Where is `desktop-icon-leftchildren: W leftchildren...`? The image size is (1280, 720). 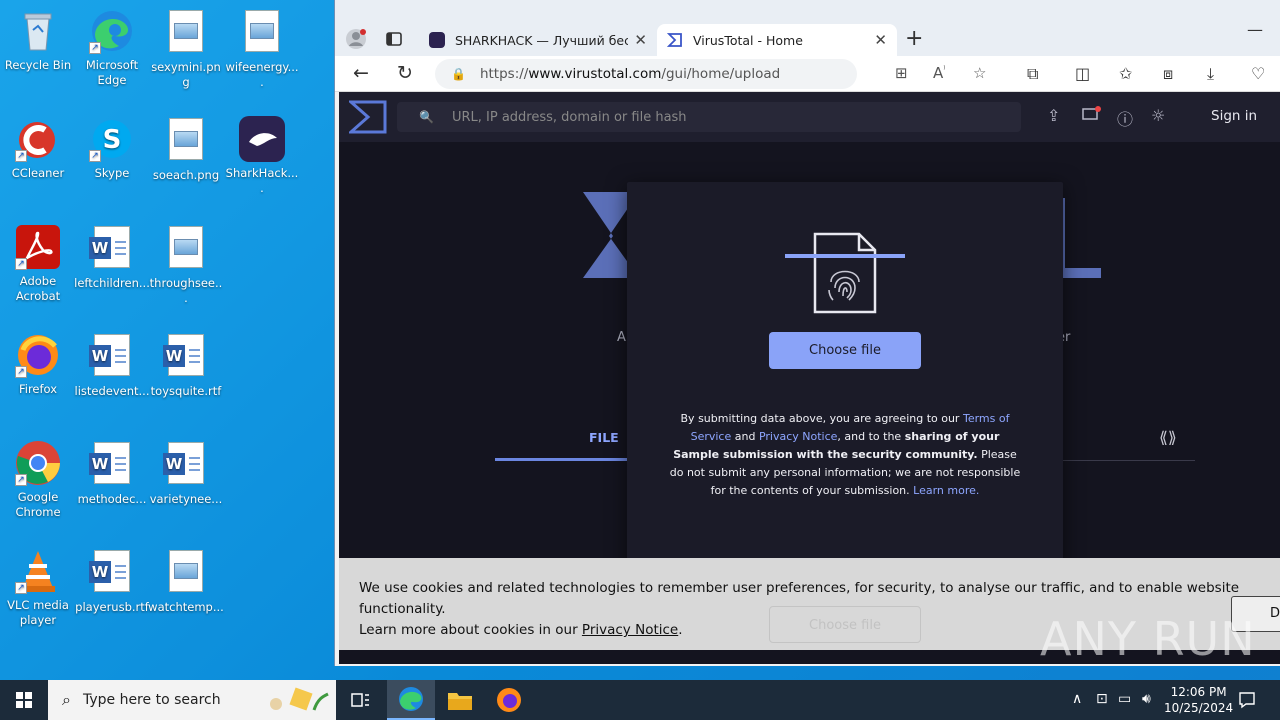 desktop-icon-leftchildren: W leftchildren... is located at coordinates (112, 257).